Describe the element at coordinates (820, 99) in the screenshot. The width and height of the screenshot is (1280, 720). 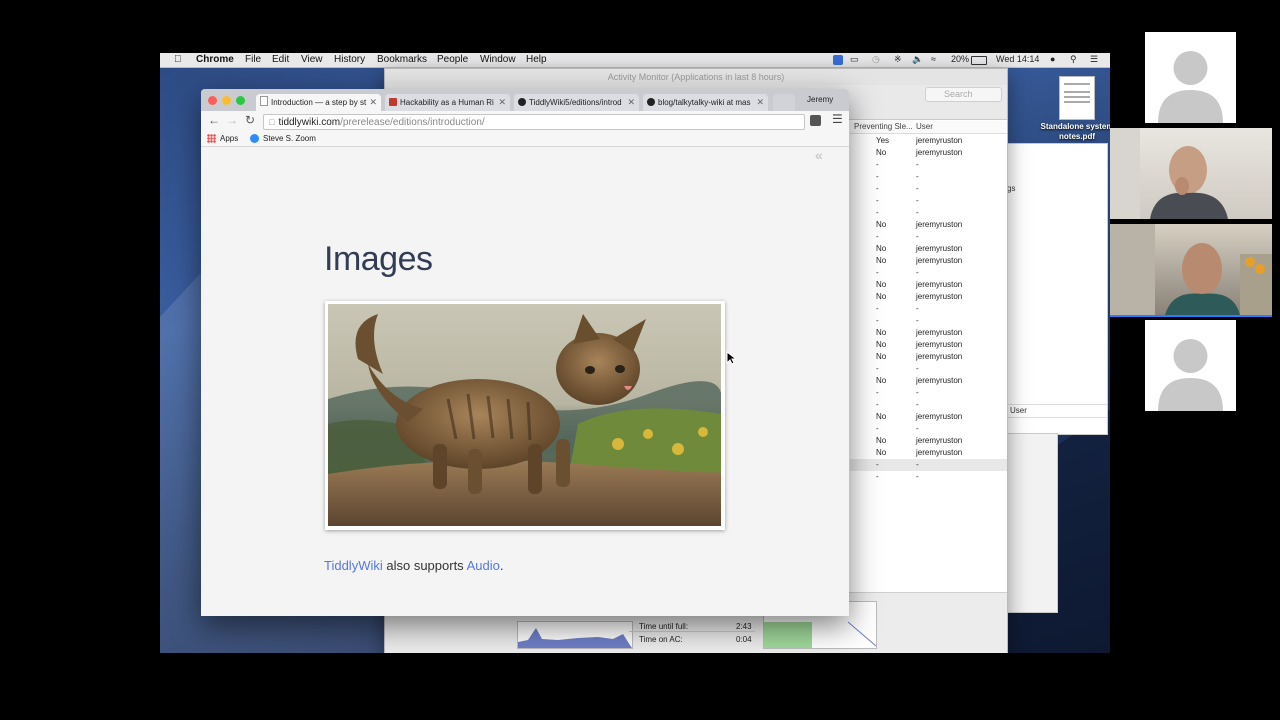
I see `profile-button: Jeremy` at that location.